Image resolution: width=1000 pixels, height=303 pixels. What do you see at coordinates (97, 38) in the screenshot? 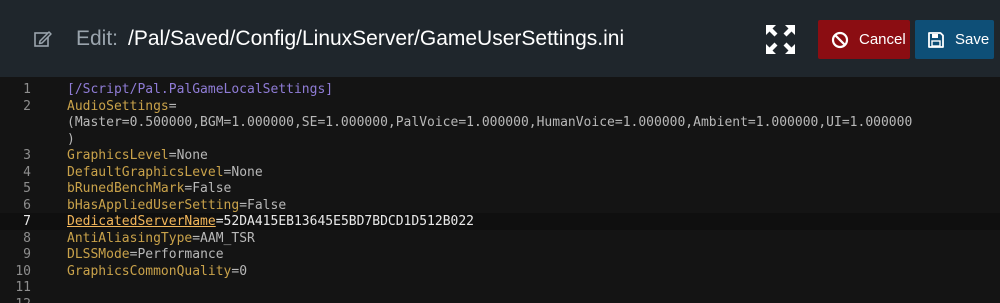
I see `edit-prefix: Edit:` at bounding box center [97, 38].